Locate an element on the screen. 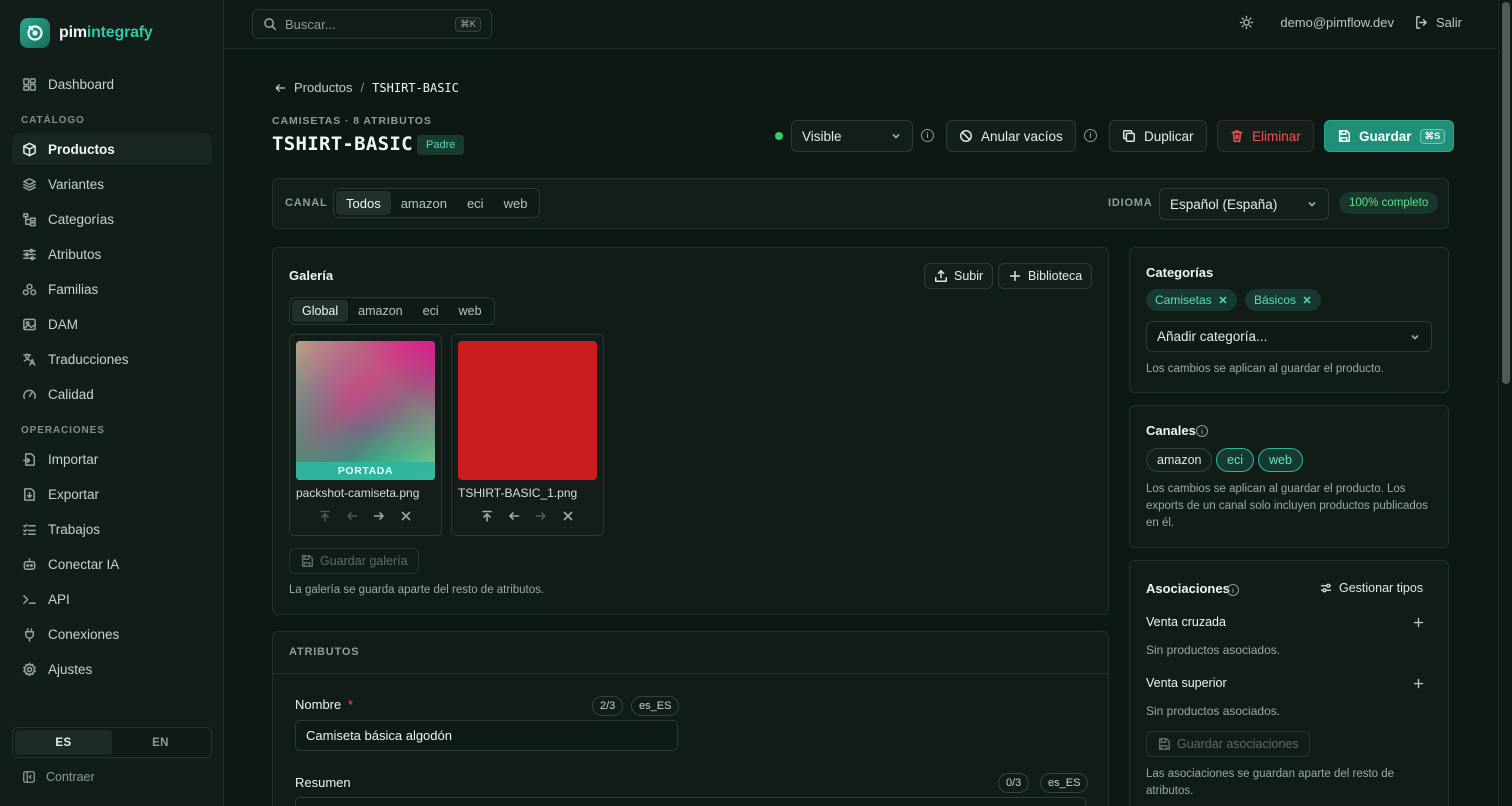 The width and height of the screenshot is (1512, 806). upload-button: Subir is located at coordinates (959, 276).